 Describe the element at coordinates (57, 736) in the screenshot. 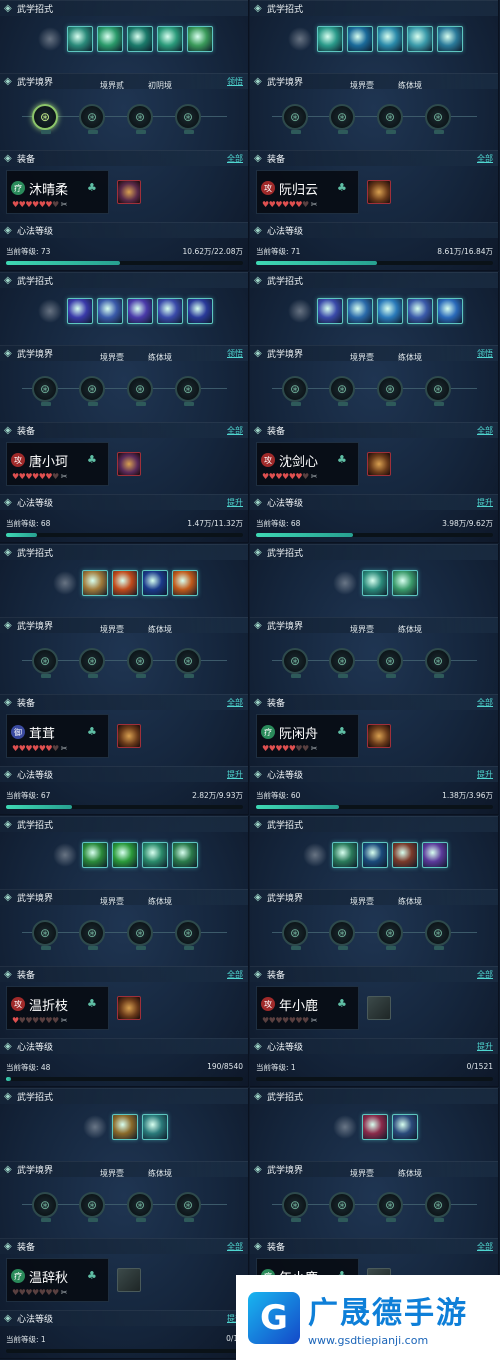

I see `character-card: 御茸茸 ♣ ♥♥♥♥♥♥♥ ✂` at that location.